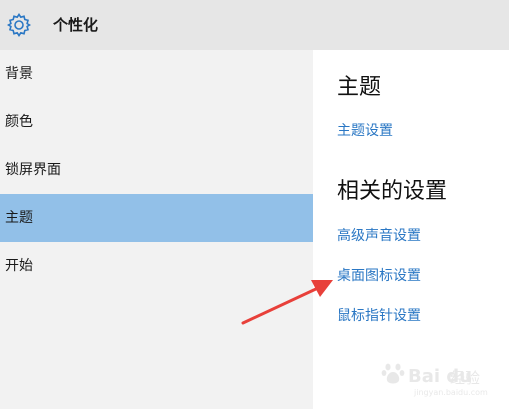  I want to click on sidebar-item-label: 锁屏界面, so click(33, 170).